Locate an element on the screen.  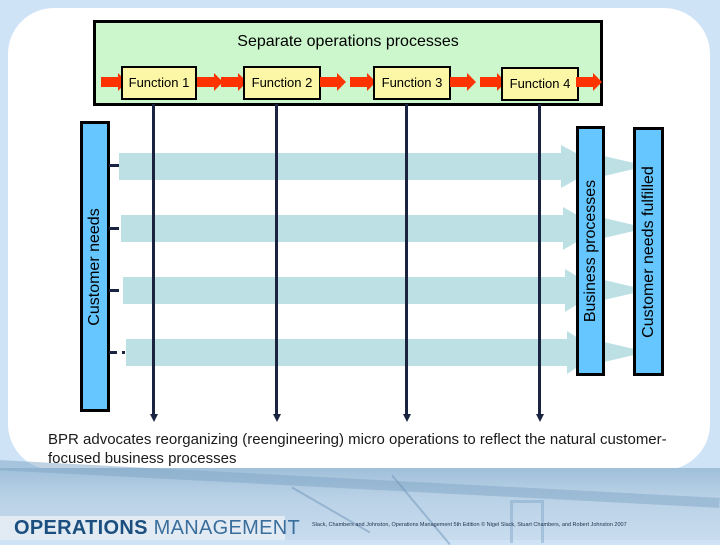
business-processes-bar: Business processes is located at coordinates (590, 251).